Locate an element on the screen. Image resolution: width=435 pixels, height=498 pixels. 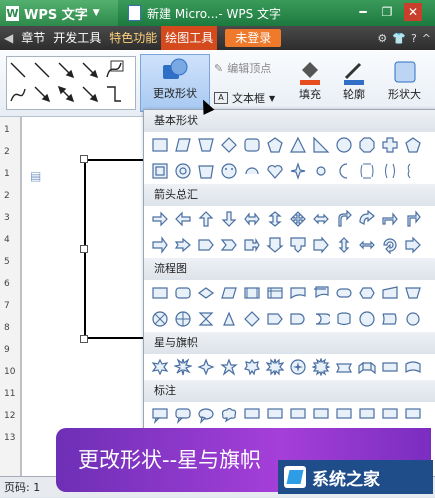
fill-button: 填充 is located at coordinates (310, 80).